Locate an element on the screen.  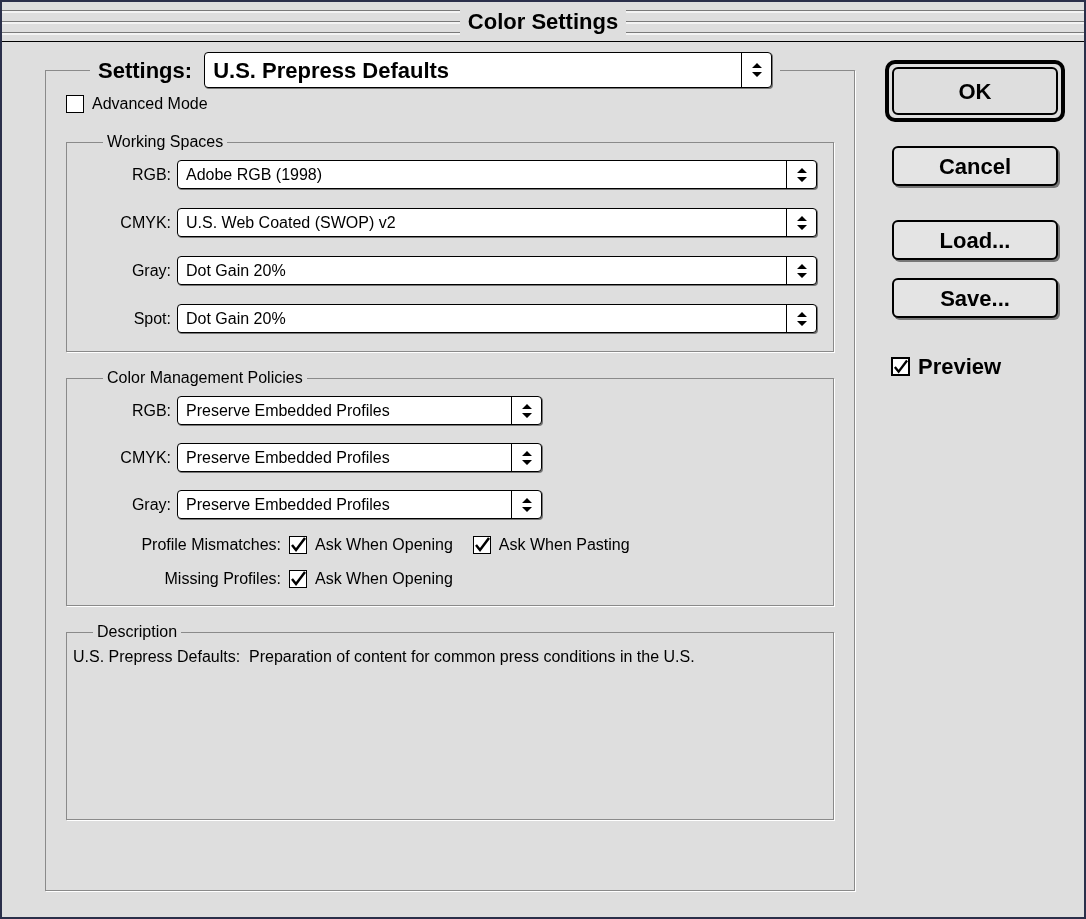
field-label: Profile Mismatches: is located at coordinates (210, 545).